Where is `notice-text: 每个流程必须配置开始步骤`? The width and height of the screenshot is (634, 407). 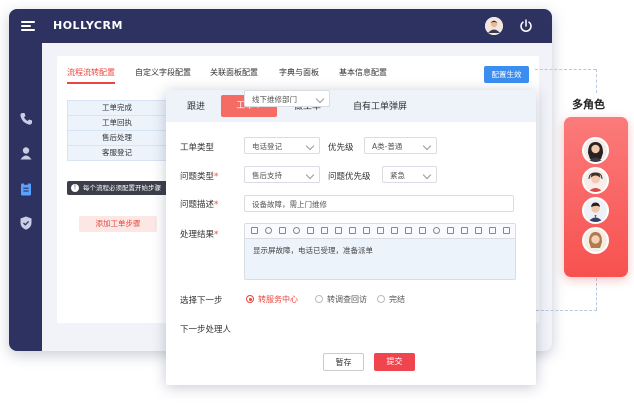 notice-text: 每个流程必须配置开始步骤 is located at coordinates (122, 188).